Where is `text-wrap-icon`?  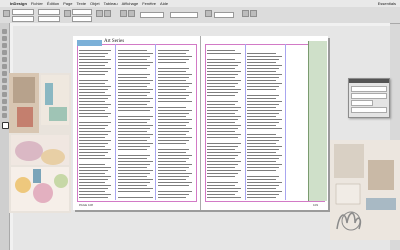
text-wrap-icon is located at coordinates (245, 13).